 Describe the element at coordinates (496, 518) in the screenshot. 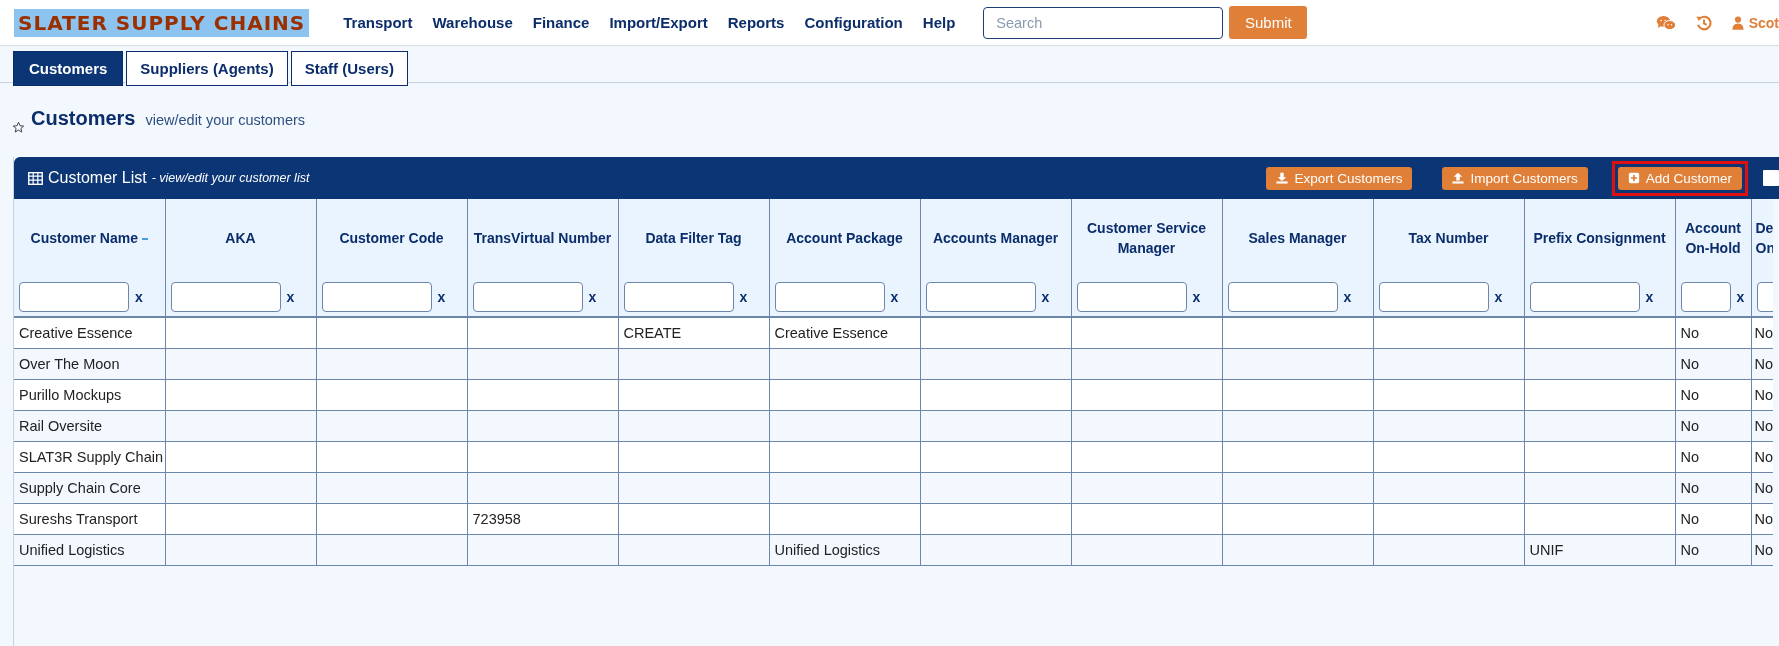

I see `table-cell: 723958` at that location.